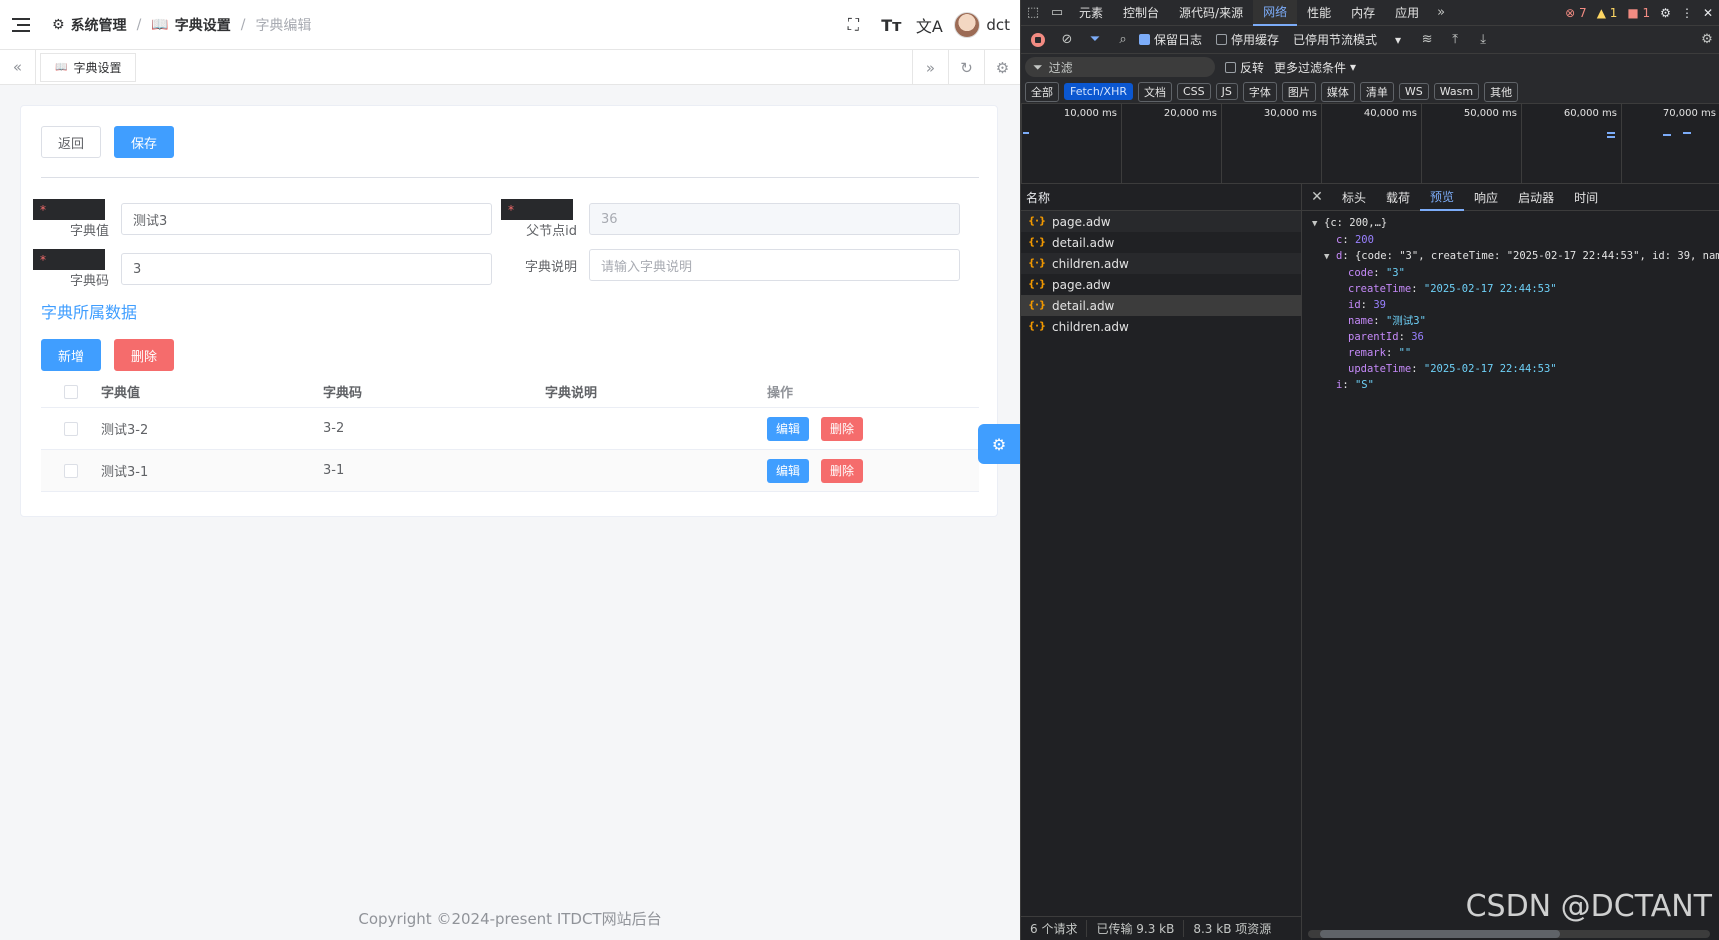  What do you see at coordinates (1387, 321) in the screenshot?
I see `json-line: name: "测试3"` at bounding box center [1387, 321].